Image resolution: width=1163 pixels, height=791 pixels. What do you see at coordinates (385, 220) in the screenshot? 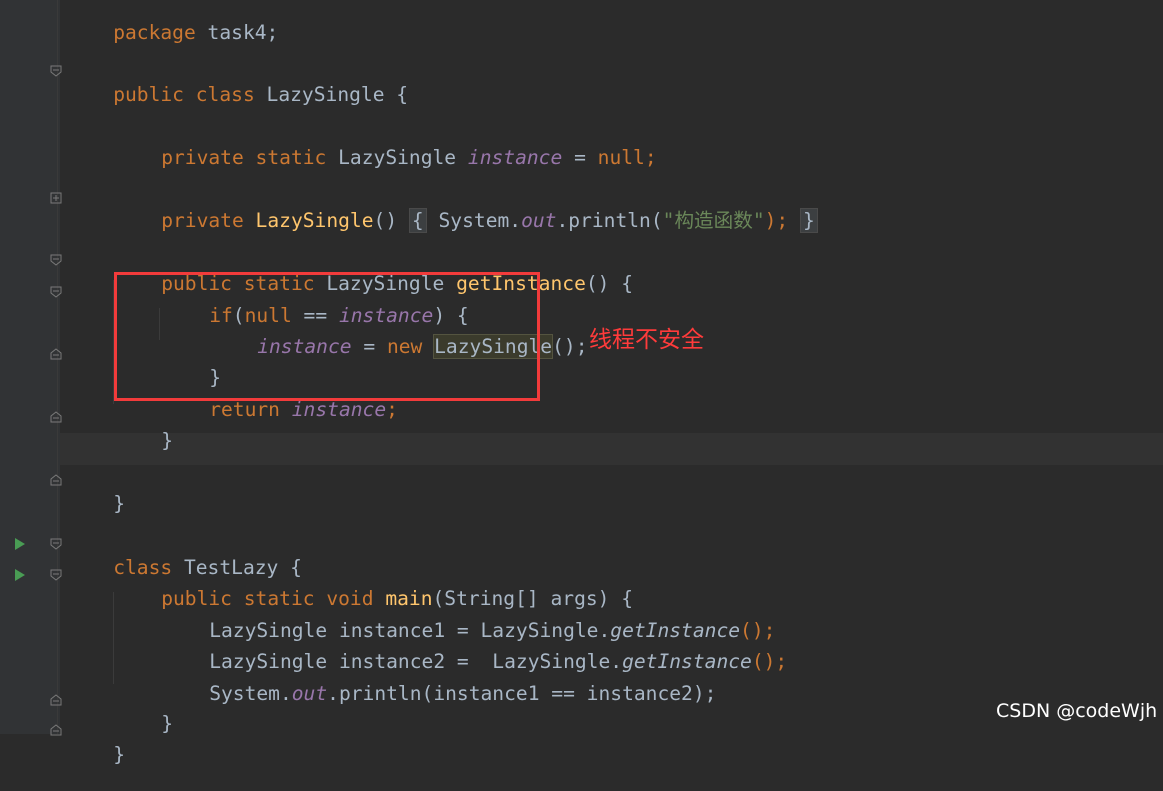
I see `parens: ()` at bounding box center [385, 220].